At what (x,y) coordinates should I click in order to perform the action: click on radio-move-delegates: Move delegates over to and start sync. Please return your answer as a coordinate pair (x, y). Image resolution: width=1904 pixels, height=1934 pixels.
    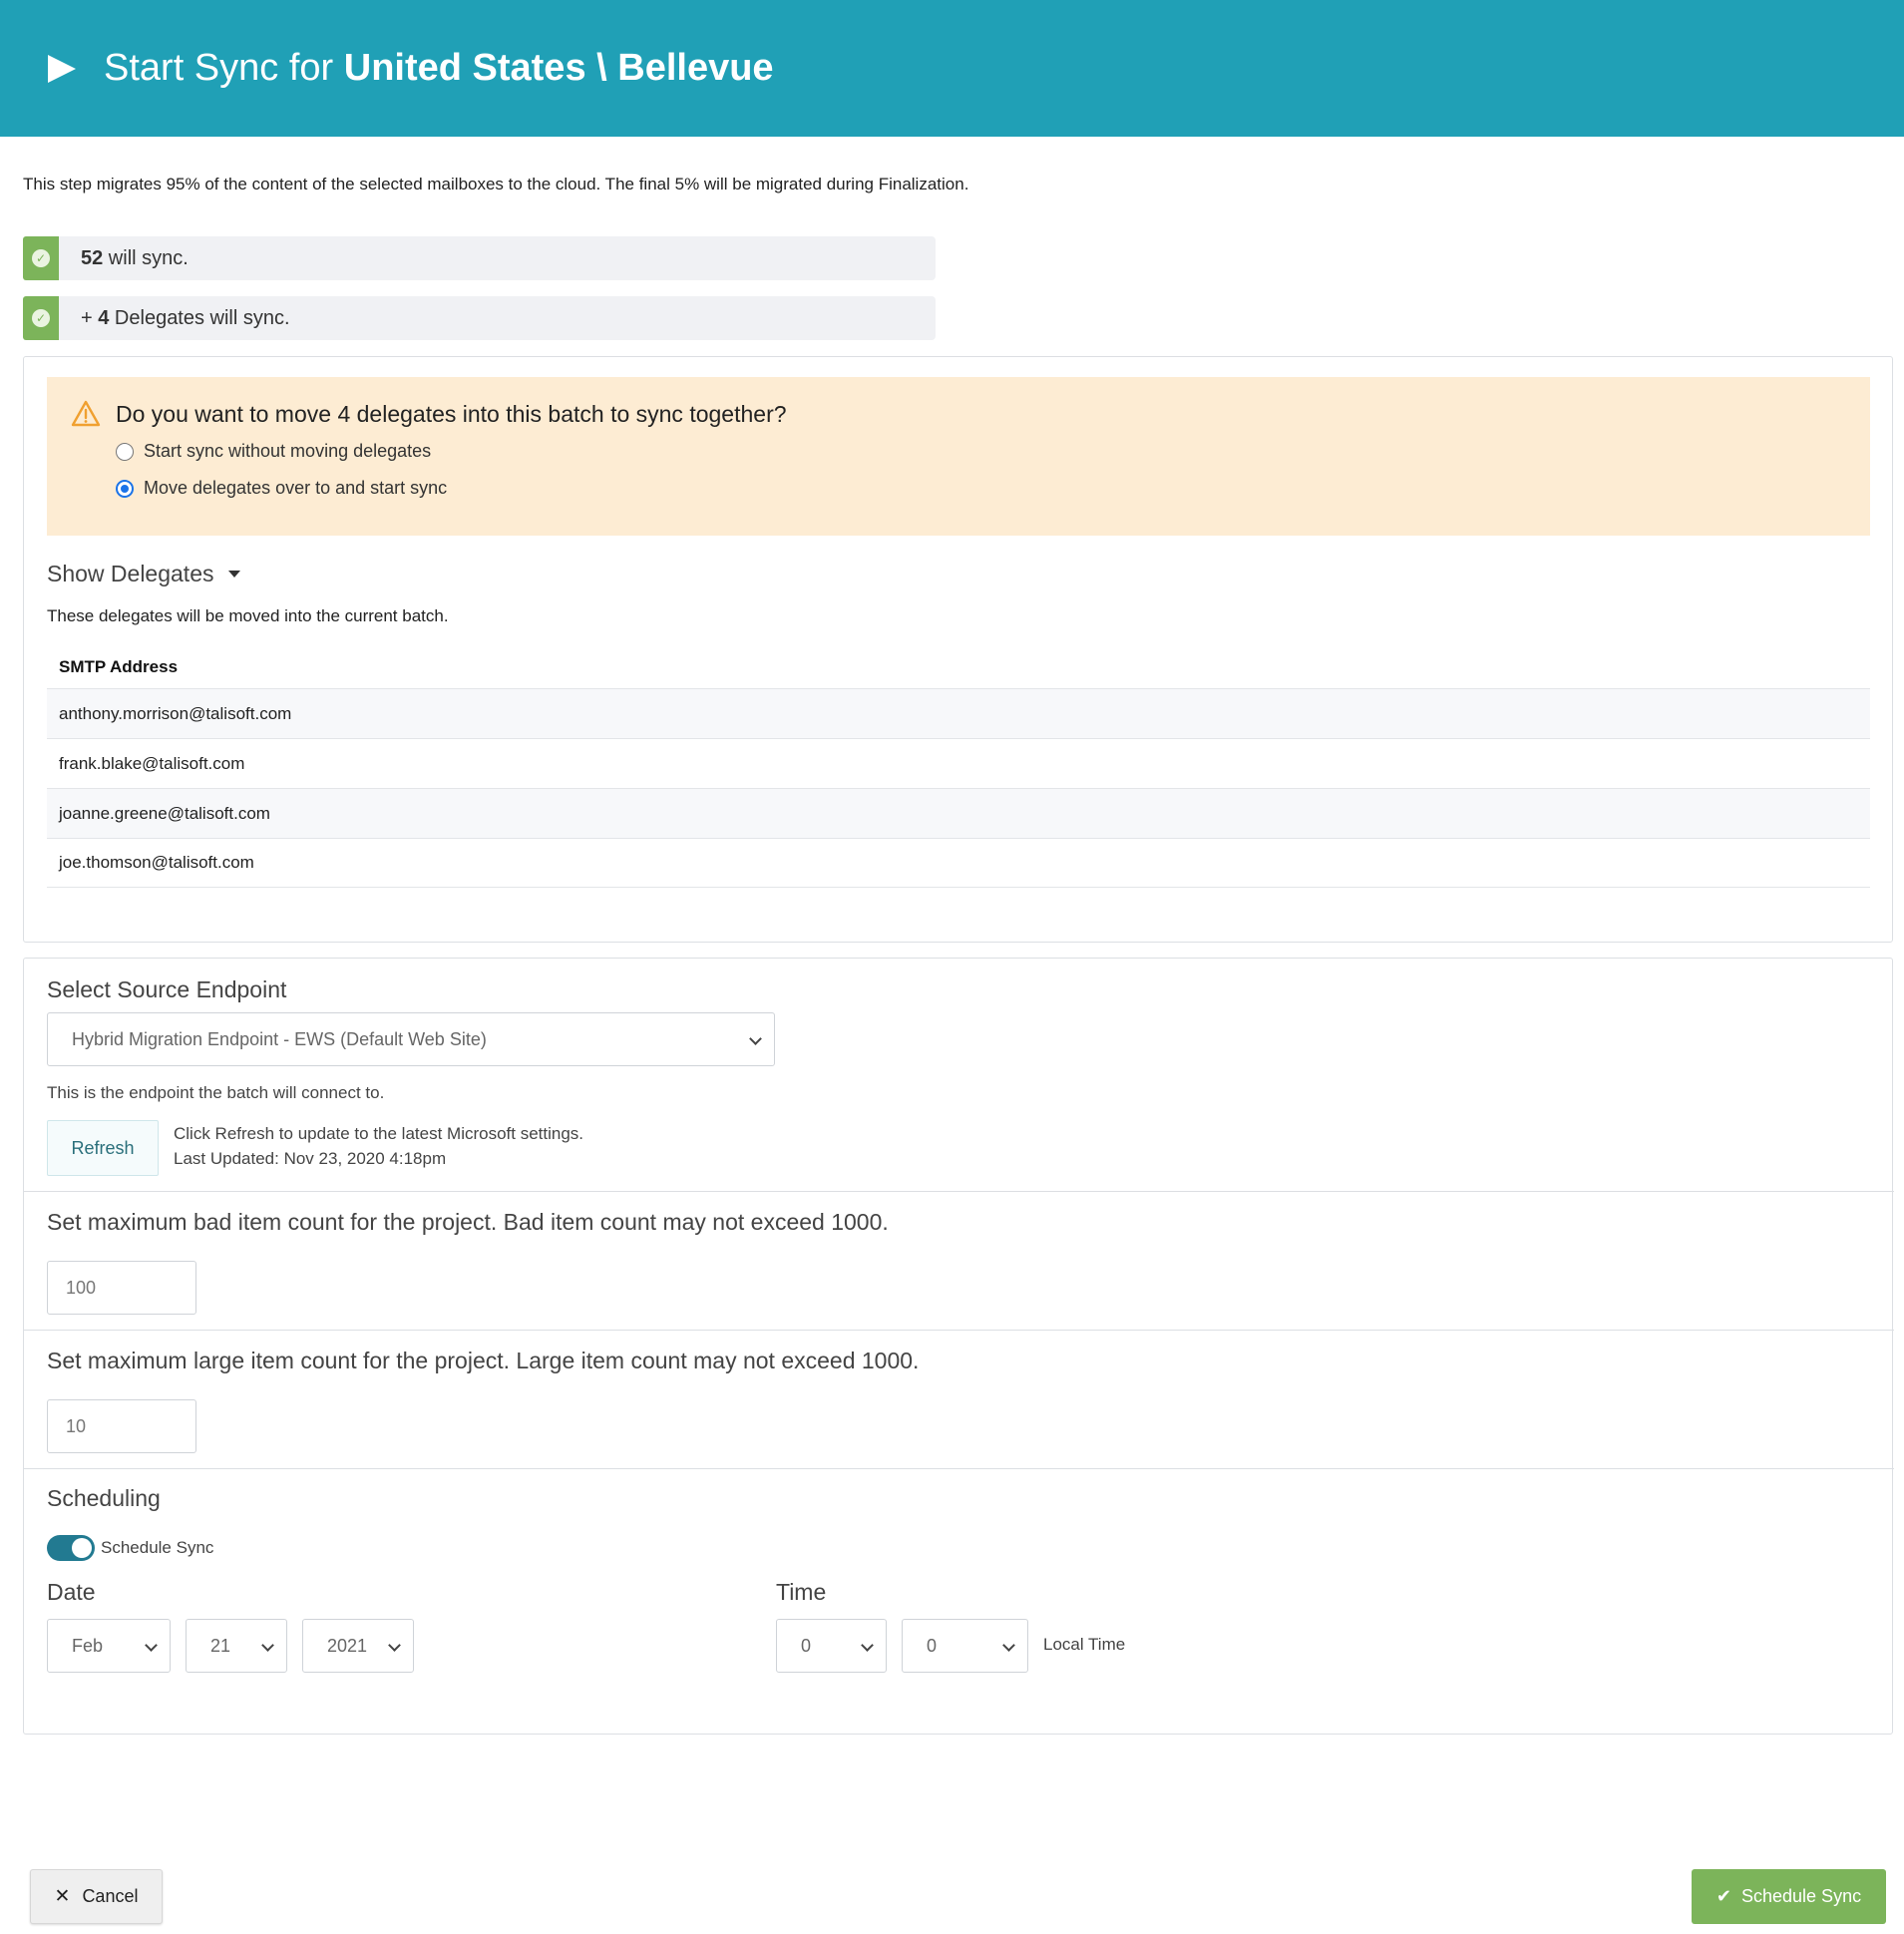
    Looking at the image, I should click on (281, 488).